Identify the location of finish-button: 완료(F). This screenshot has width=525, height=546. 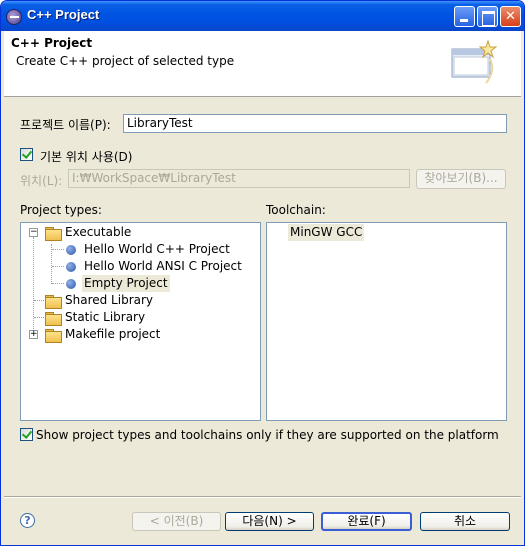
(366, 521).